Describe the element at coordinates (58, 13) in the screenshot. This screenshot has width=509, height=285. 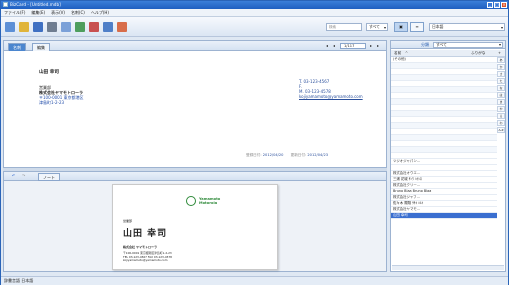
I see `menu-view: 表示(V)` at that location.